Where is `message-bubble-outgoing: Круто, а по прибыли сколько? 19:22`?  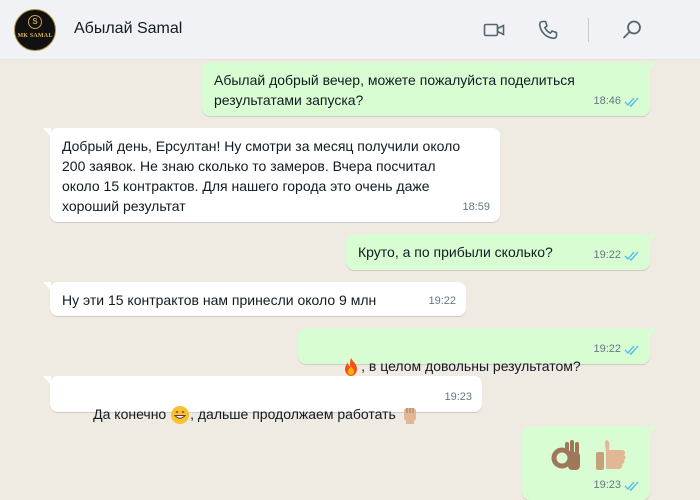 message-bubble-outgoing: Круто, а по прибыли сколько? 19:22 is located at coordinates (501, 252).